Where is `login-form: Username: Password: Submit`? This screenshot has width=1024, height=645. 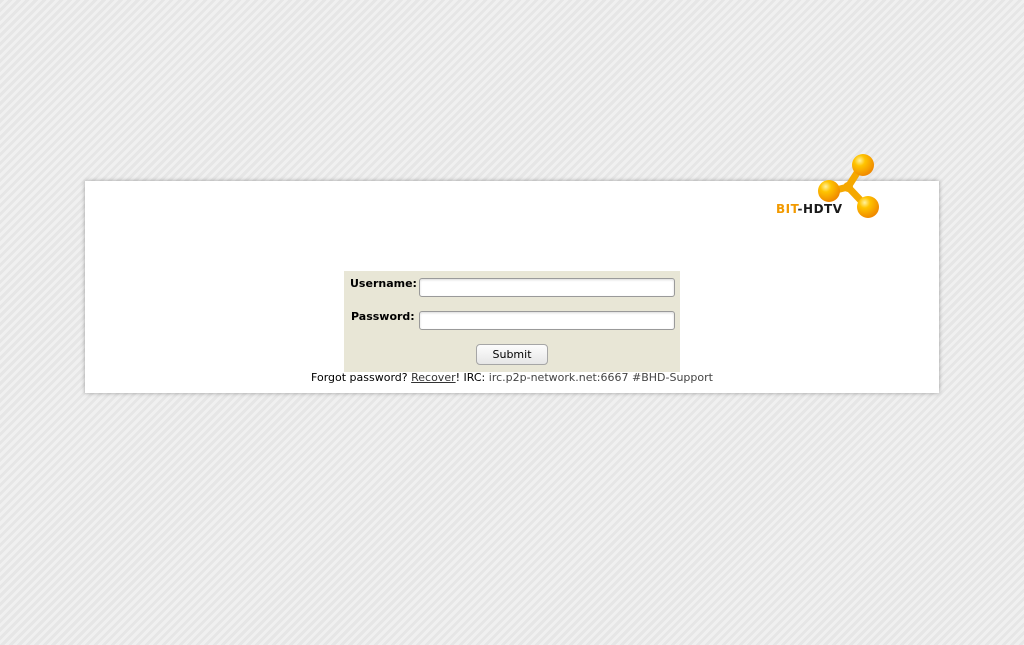
login-form: Username: Password: Submit is located at coordinates (512, 321).